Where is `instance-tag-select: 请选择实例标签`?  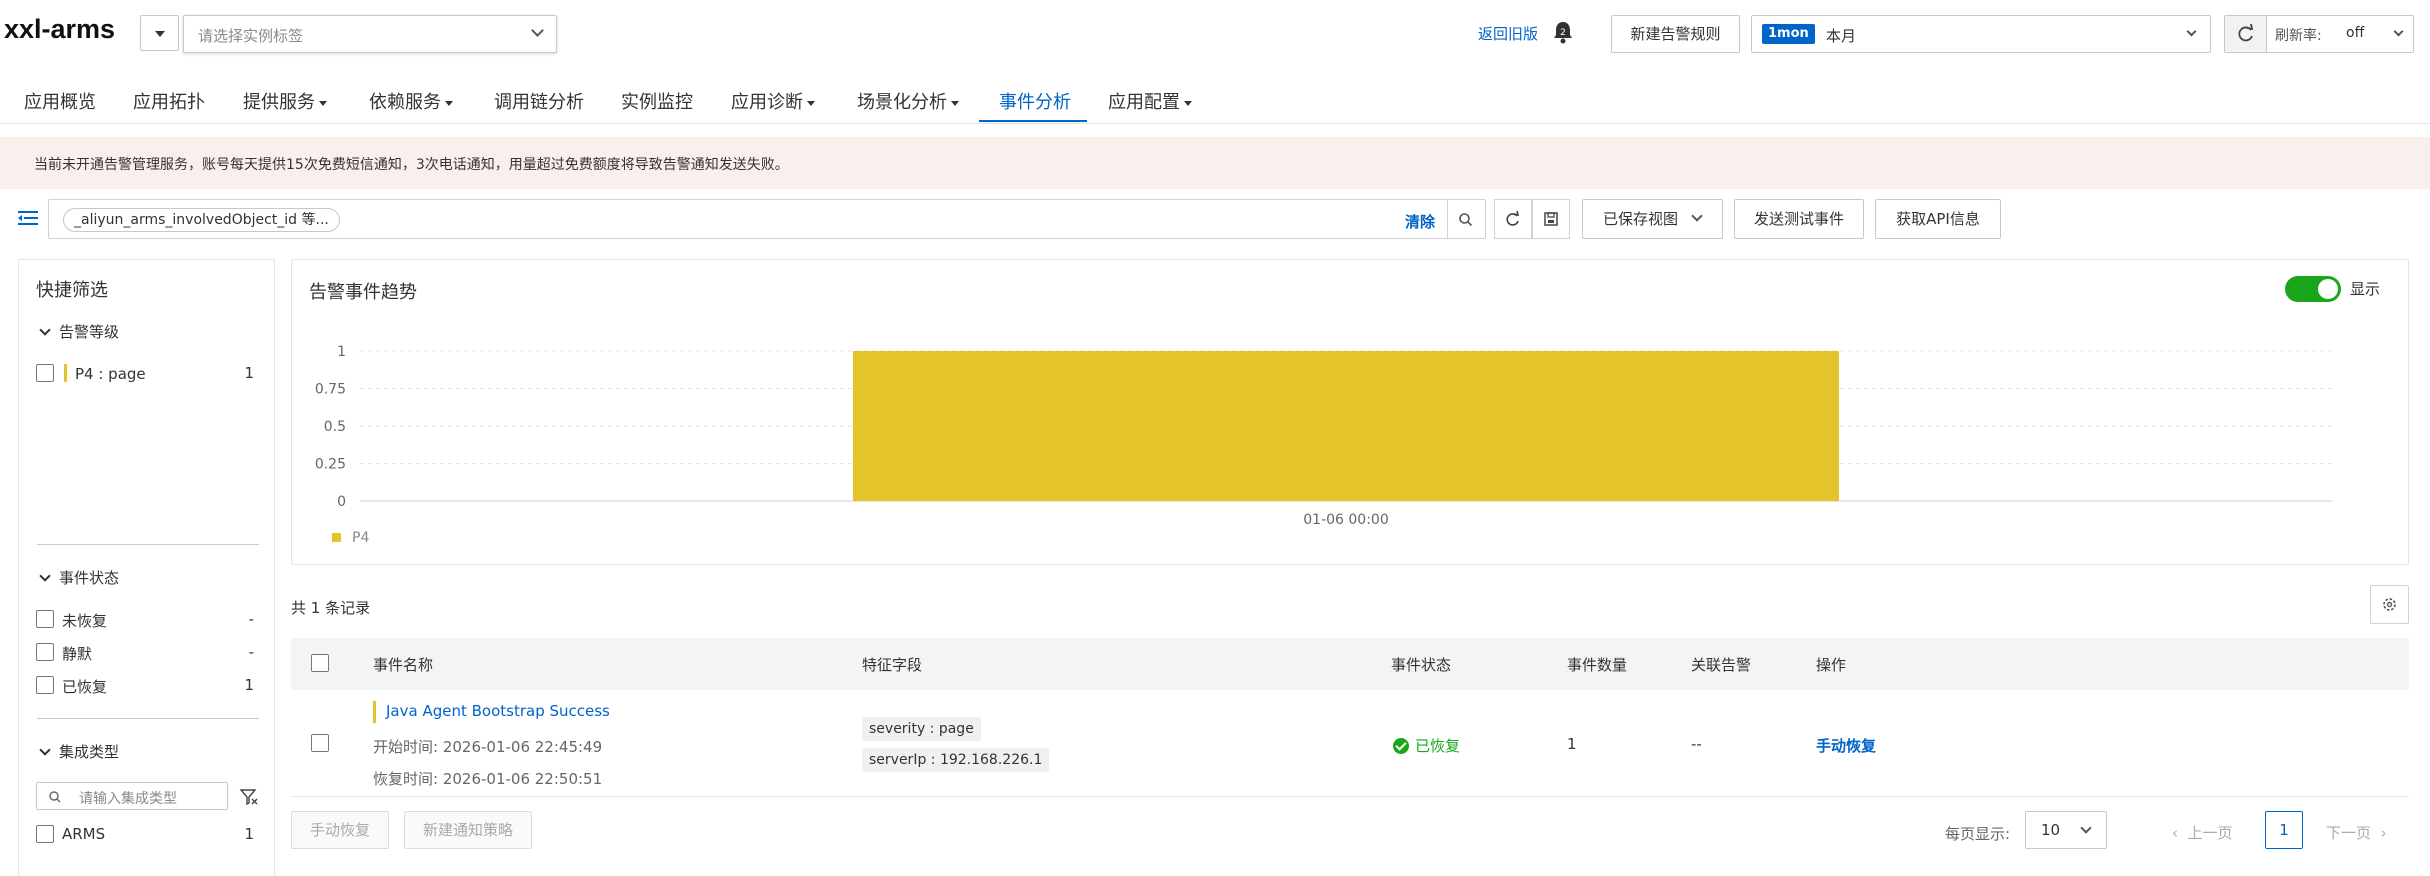 instance-tag-select: 请选择实例标签 is located at coordinates (370, 34).